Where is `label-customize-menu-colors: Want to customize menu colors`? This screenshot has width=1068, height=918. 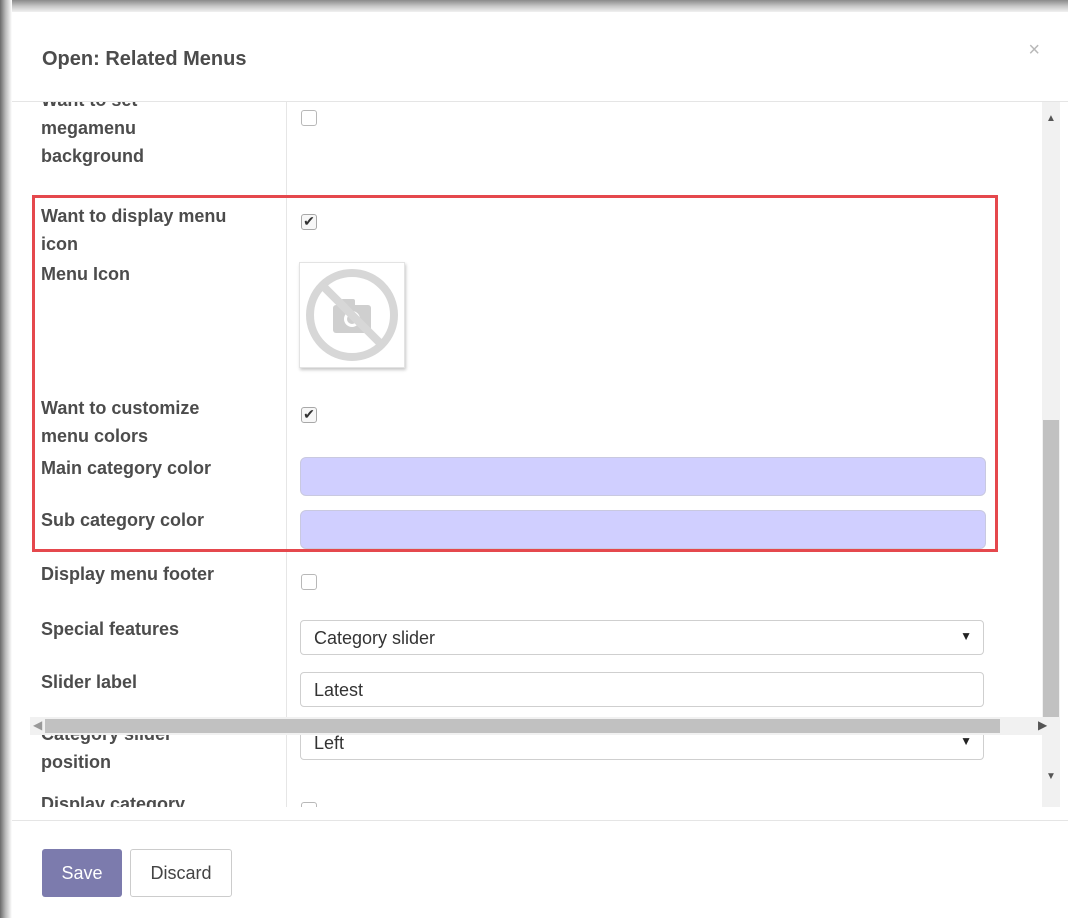 label-customize-menu-colors: Want to customize menu colors is located at coordinates (120, 422).